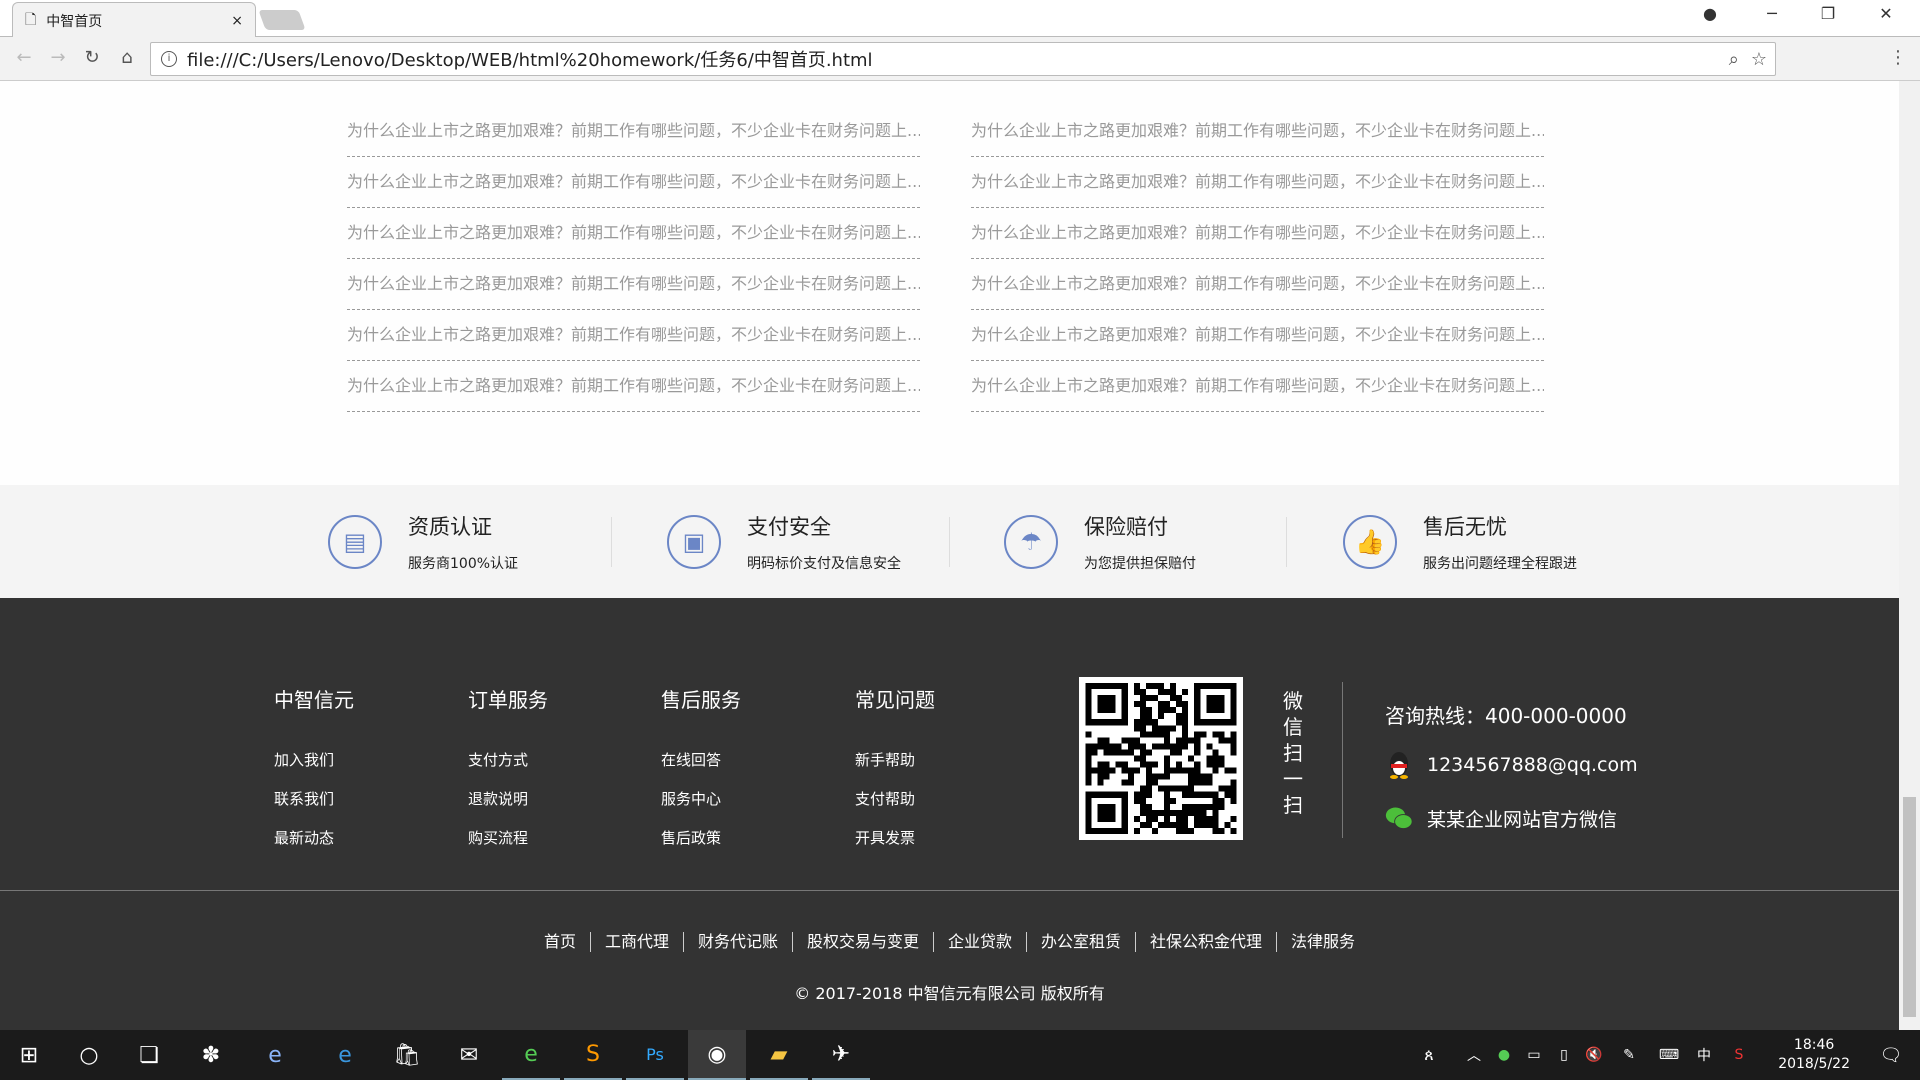 The height and width of the screenshot is (1080, 1920). What do you see at coordinates (134, 20) in the screenshot?
I see `browser-tab: 🗋 中智首页 ×` at bounding box center [134, 20].